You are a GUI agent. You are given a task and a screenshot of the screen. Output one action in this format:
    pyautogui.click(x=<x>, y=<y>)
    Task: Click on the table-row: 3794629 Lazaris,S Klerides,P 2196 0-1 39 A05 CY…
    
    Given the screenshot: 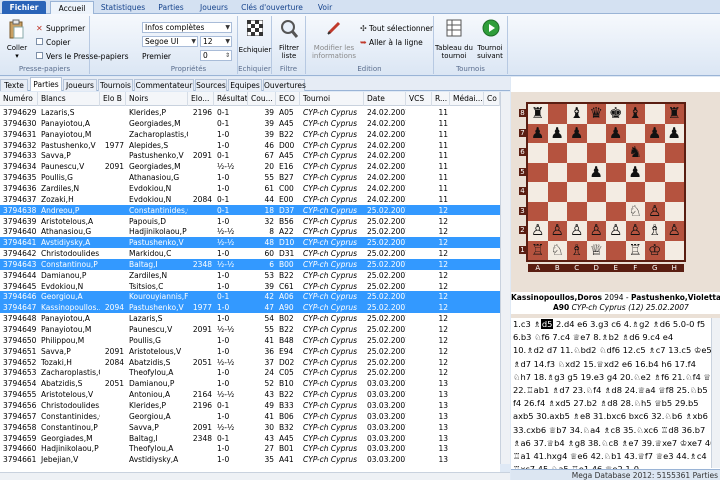 What is the action you would take?
    pyautogui.click(x=250, y=112)
    